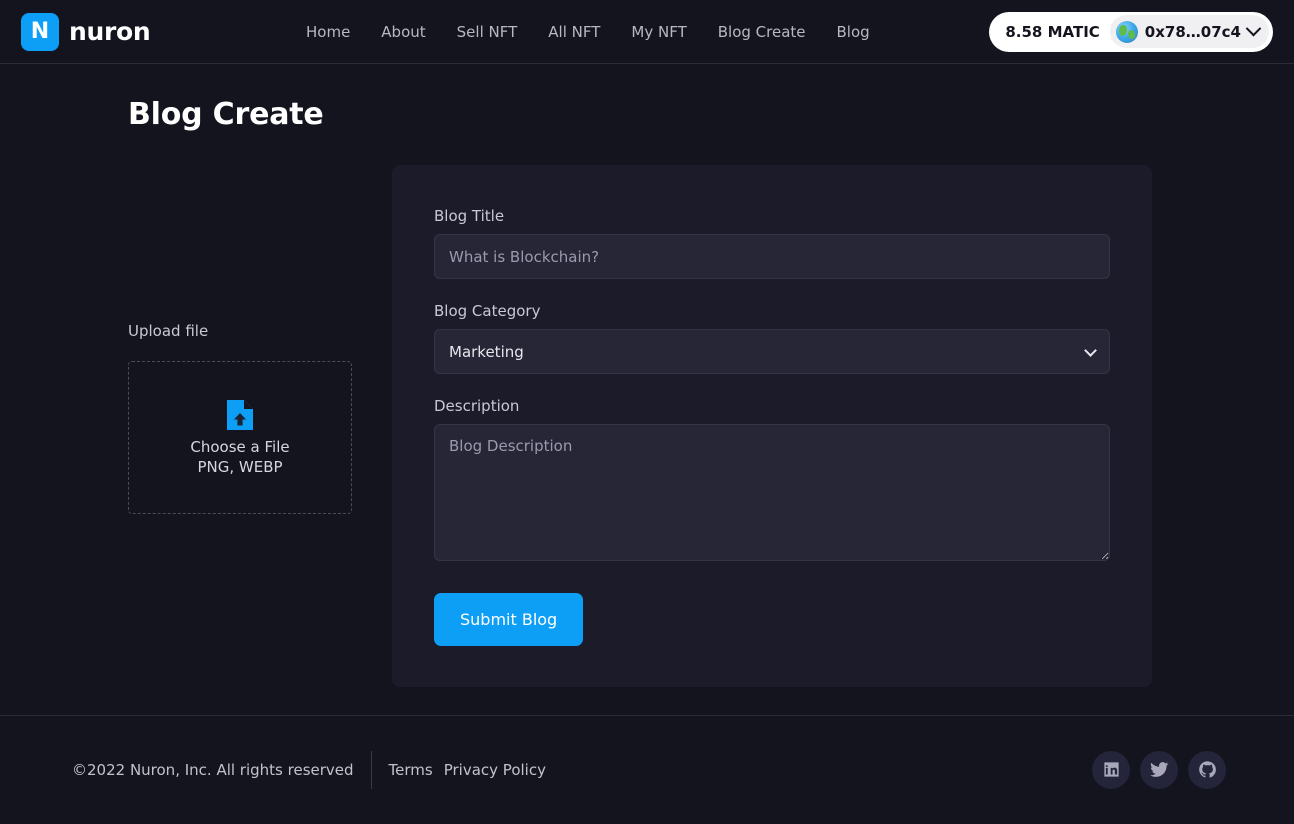  I want to click on wallet-account-button: 0x78…07c4, so click(1189, 31).